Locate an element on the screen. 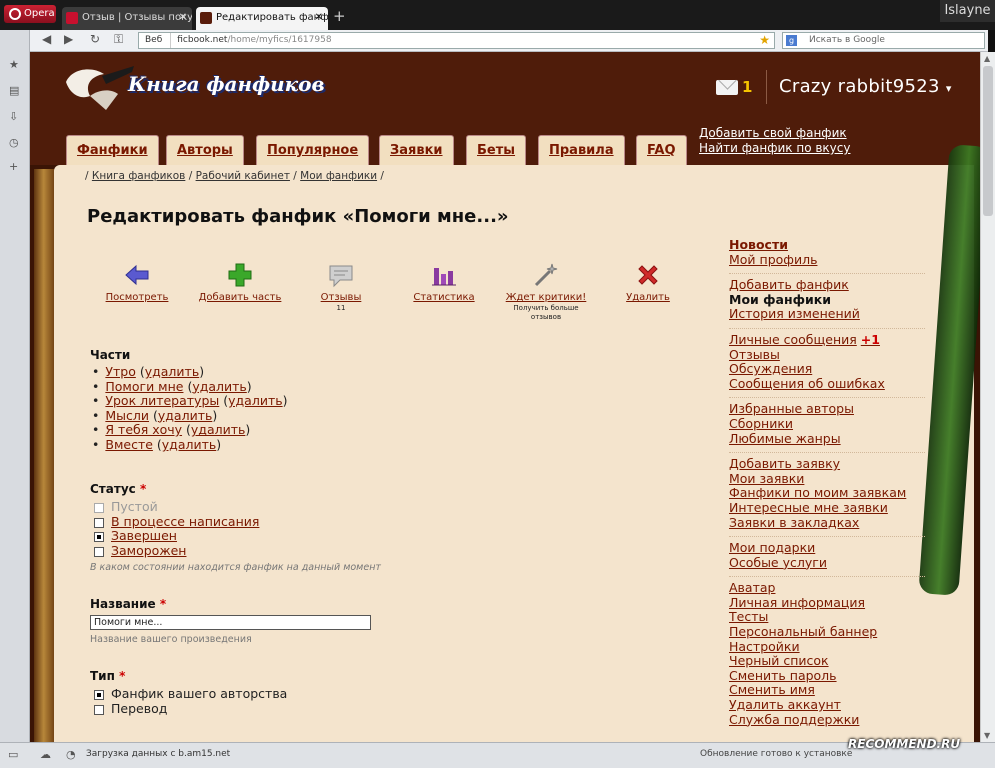  breadcrumb-link: Мои фанфики is located at coordinates (338, 176).